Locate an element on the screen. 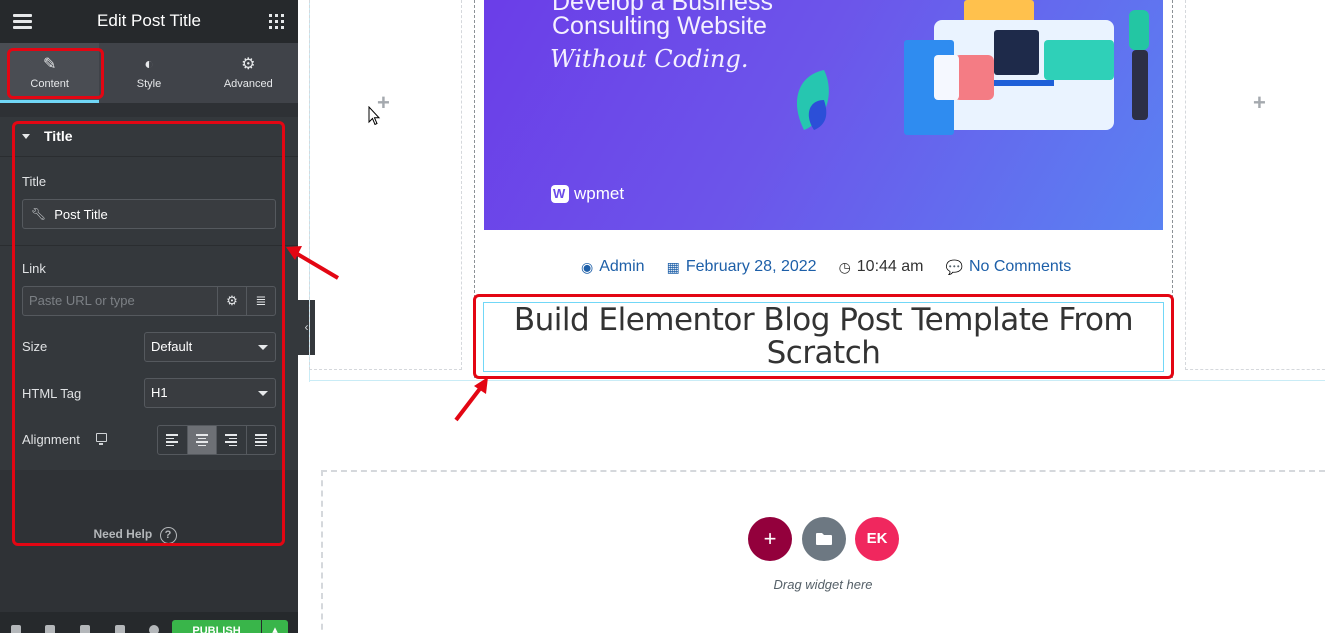  align-right-button is located at coordinates (231, 440).